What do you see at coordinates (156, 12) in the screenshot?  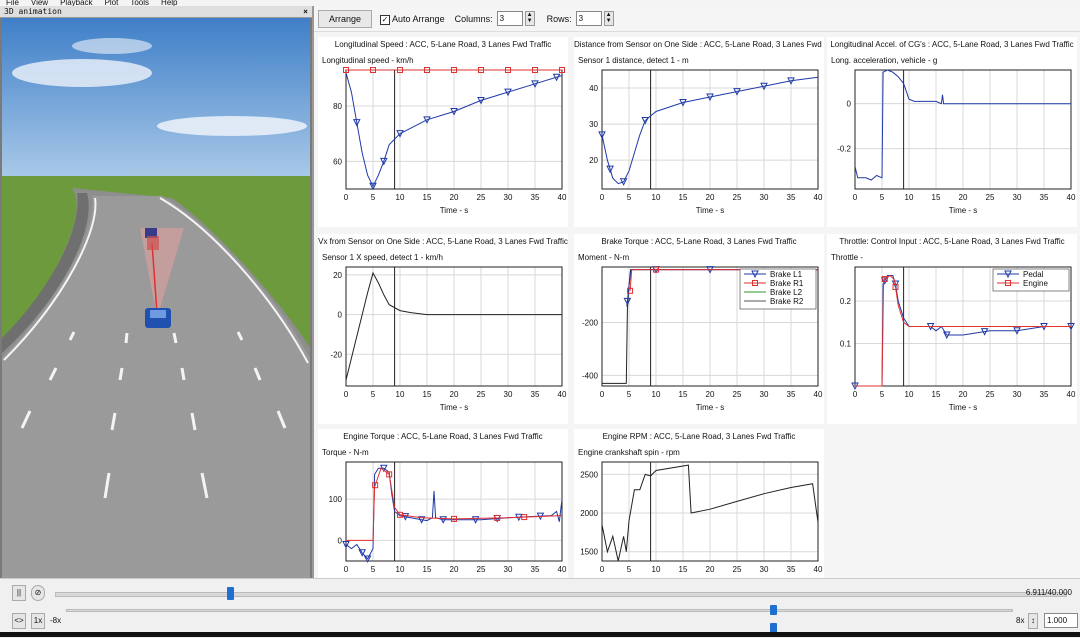 I see `animation-window-titlebar: 3D animation ×` at bounding box center [156, 12].